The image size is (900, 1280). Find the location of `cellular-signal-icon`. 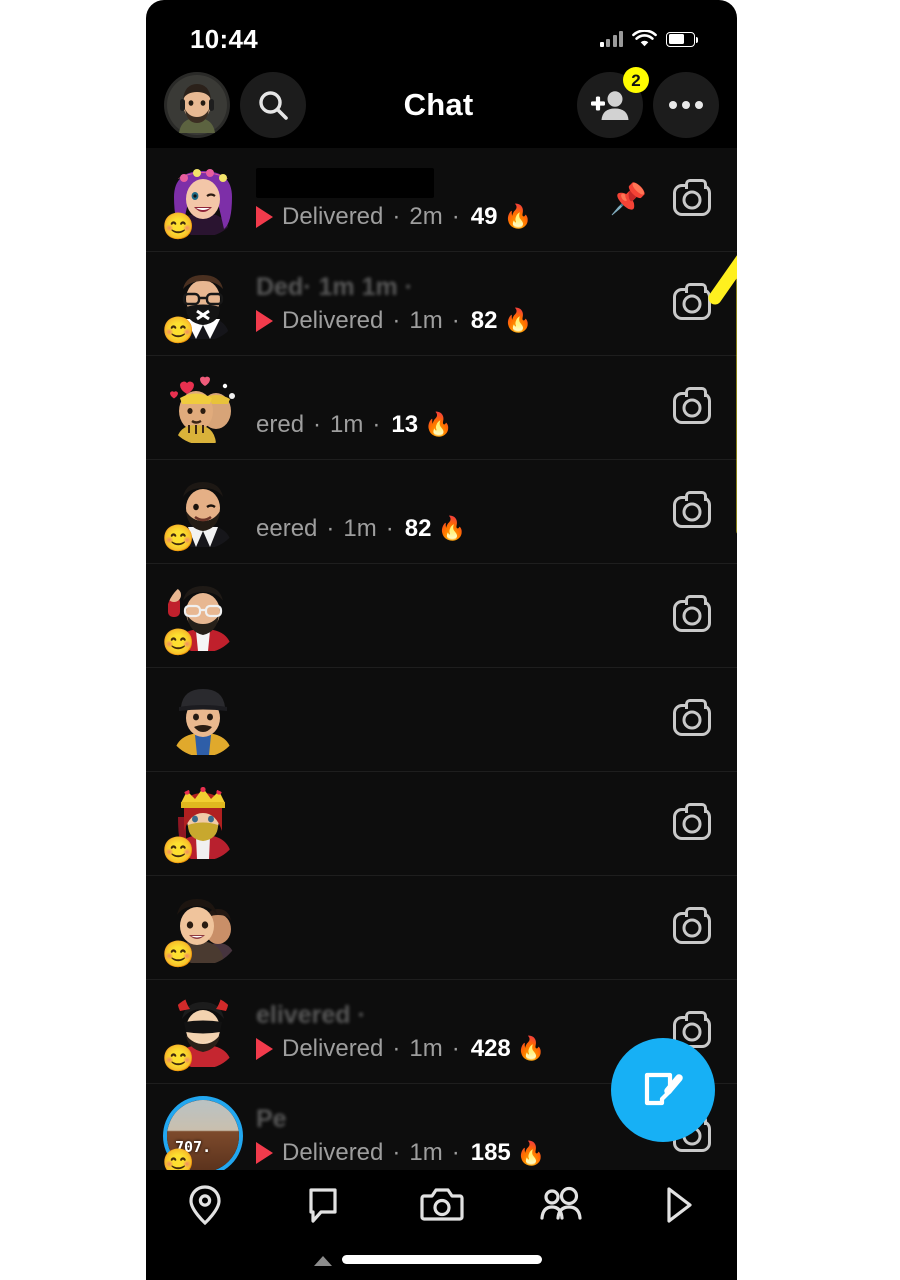

cellular-signal-icon is located at coordinates (611, 39).